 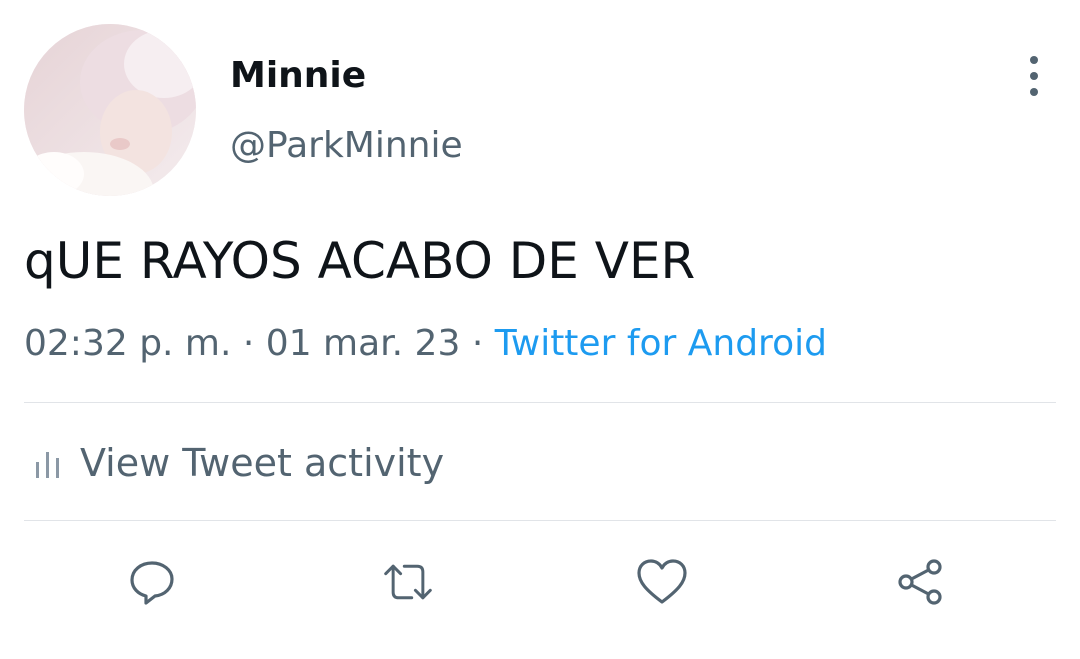 I want to click on reply-button, so click(x=152, y=582).